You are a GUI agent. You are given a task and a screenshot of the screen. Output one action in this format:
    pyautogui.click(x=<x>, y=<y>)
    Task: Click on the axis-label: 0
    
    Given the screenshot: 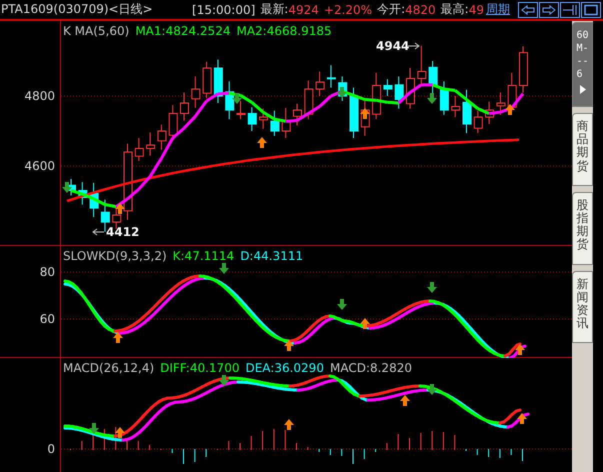 What is the action you would take?
    pyautogui.click(x=51, y=449)
    